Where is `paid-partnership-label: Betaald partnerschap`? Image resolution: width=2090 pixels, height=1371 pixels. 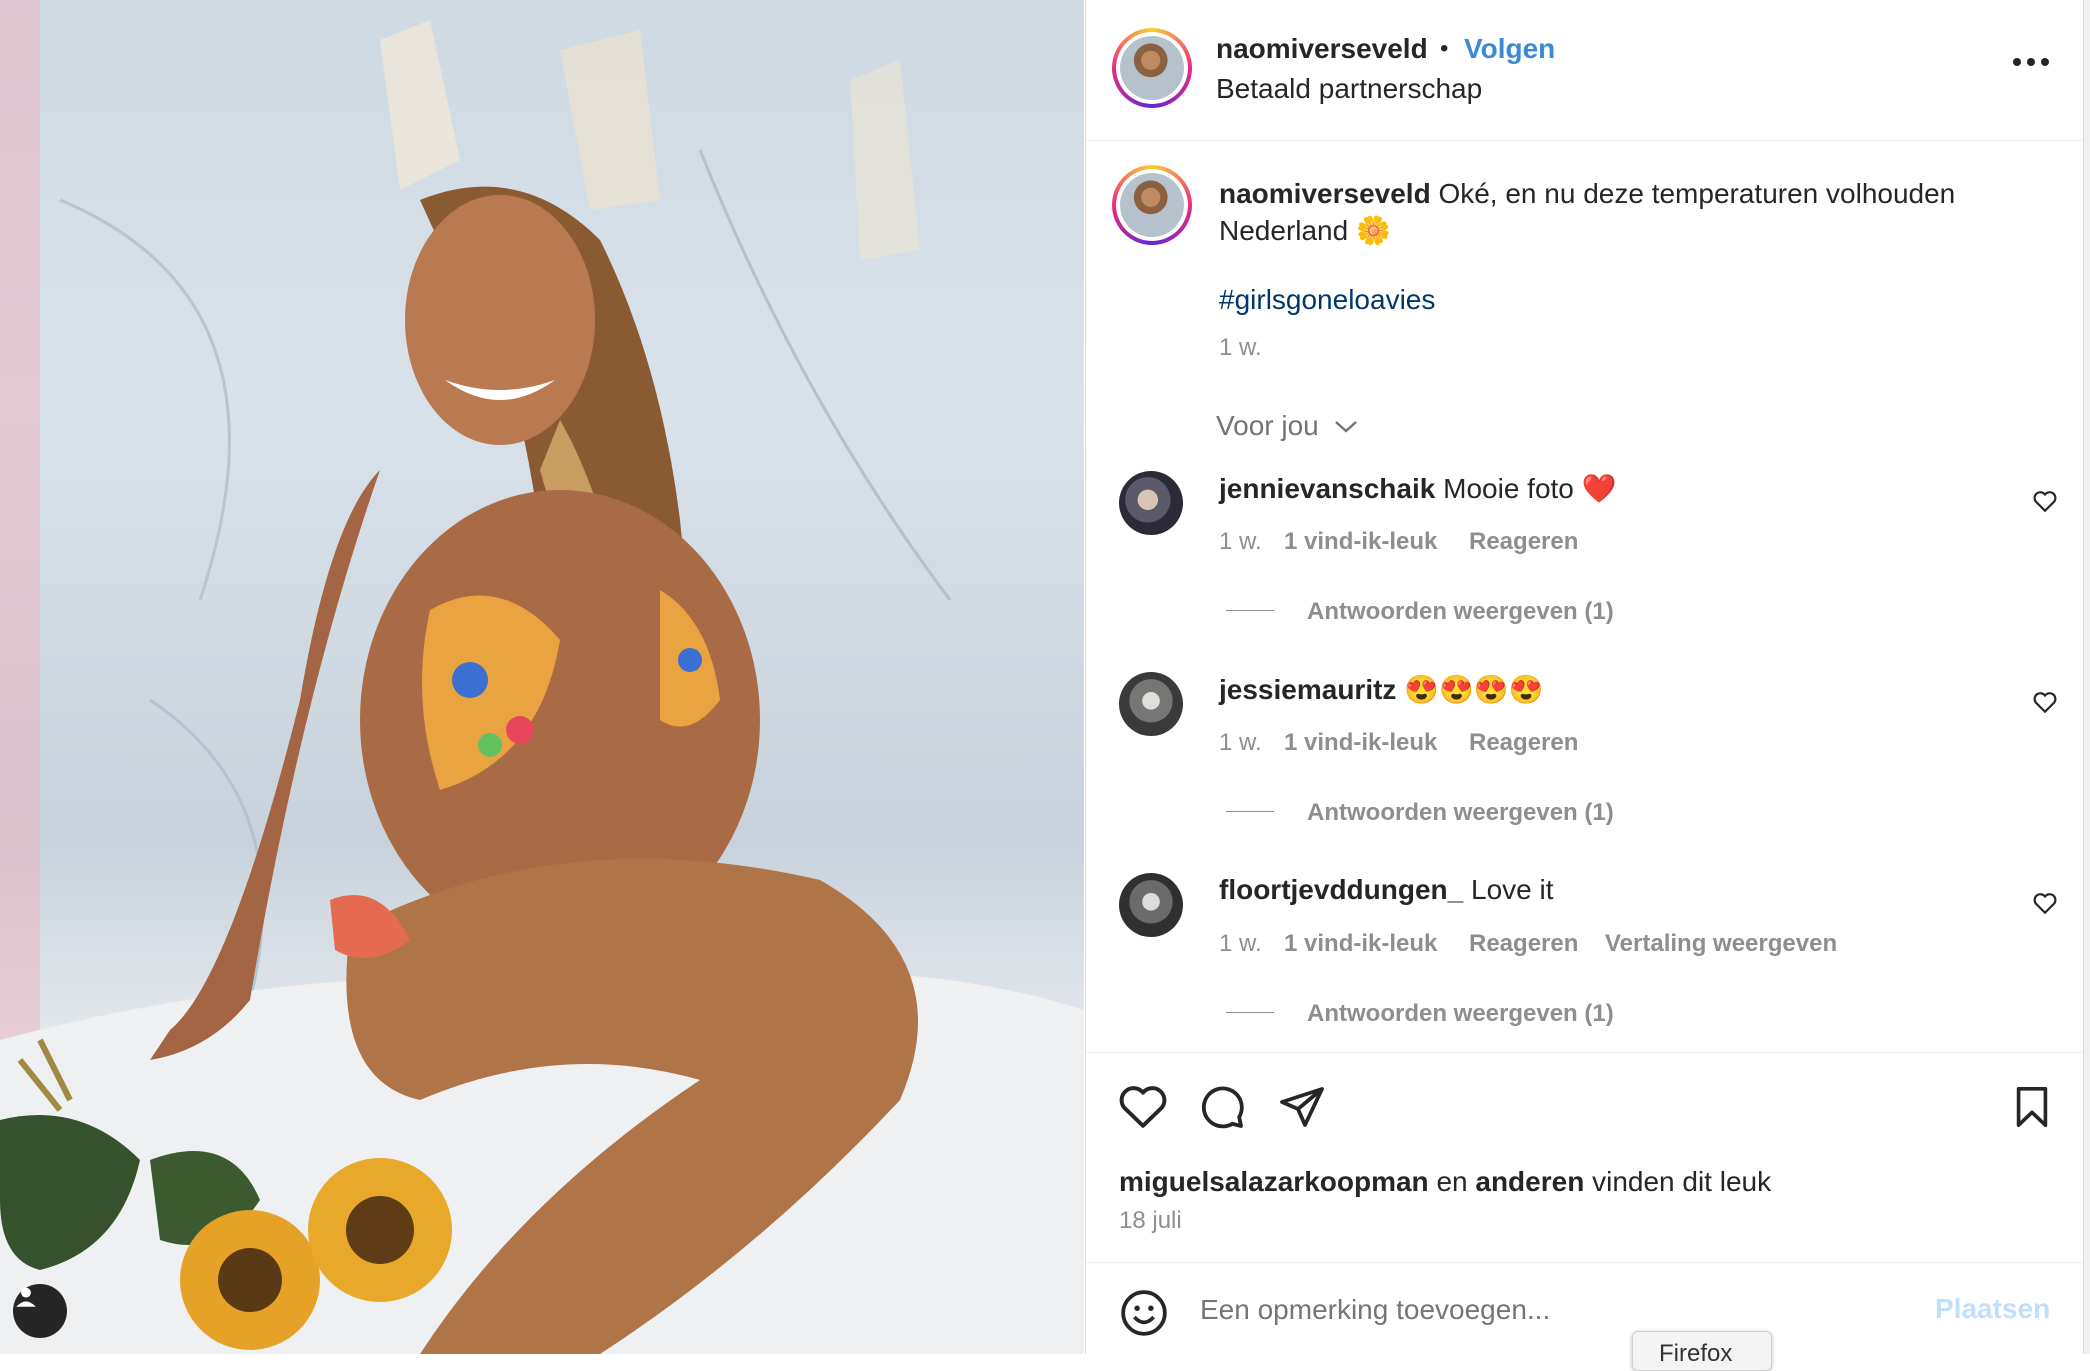
paid-partnership-label: Betaald partnerschap is located at coordinates (1349, 89).